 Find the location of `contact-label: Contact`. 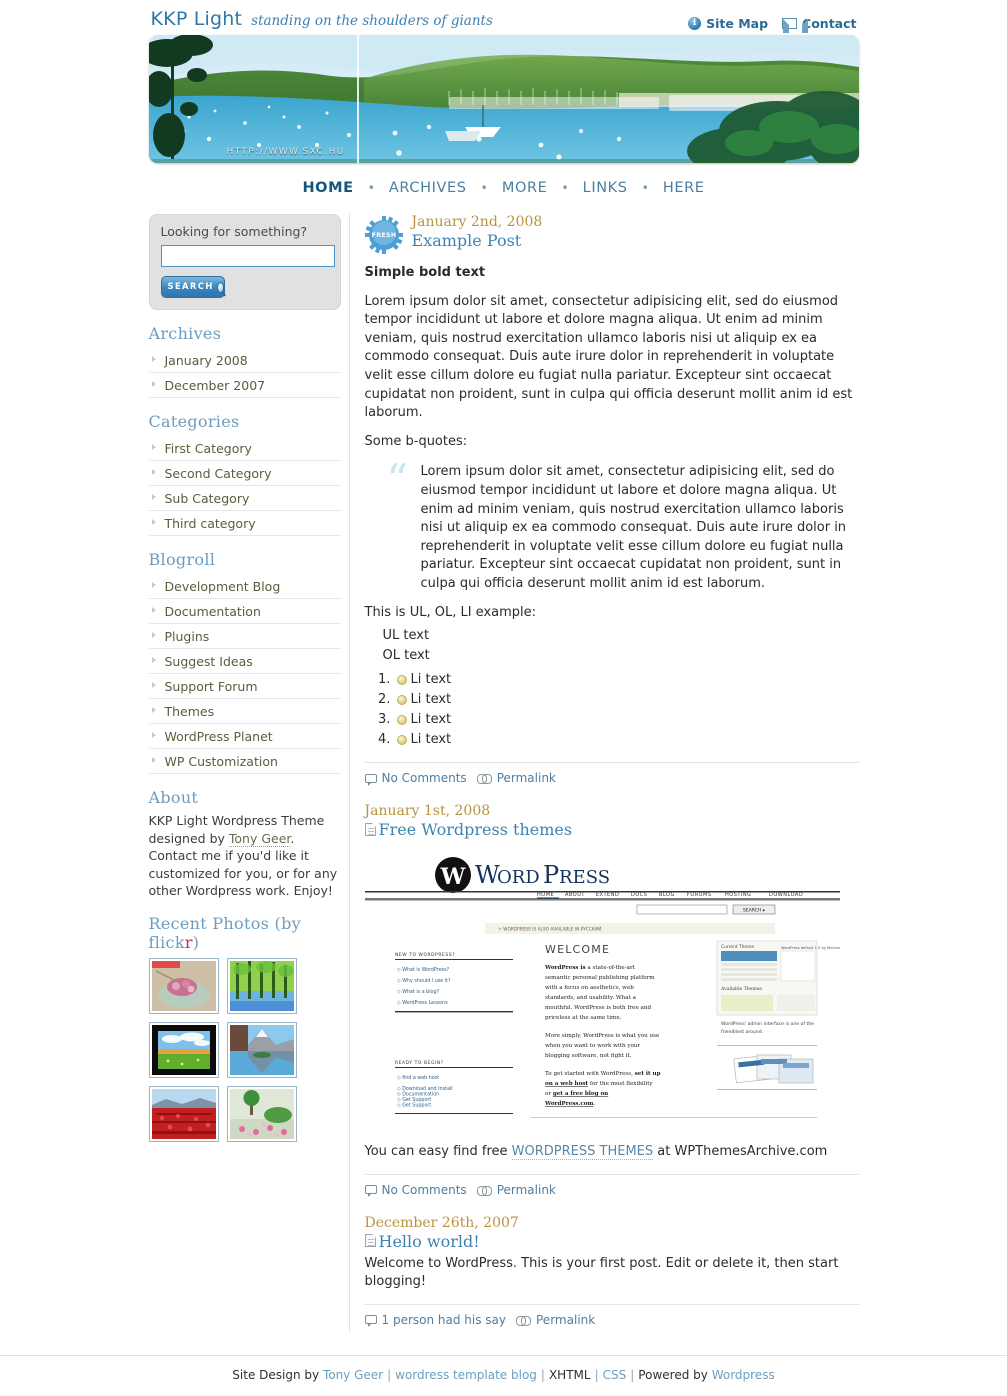

contact-label: Contact is located at coordinates (829, 23).